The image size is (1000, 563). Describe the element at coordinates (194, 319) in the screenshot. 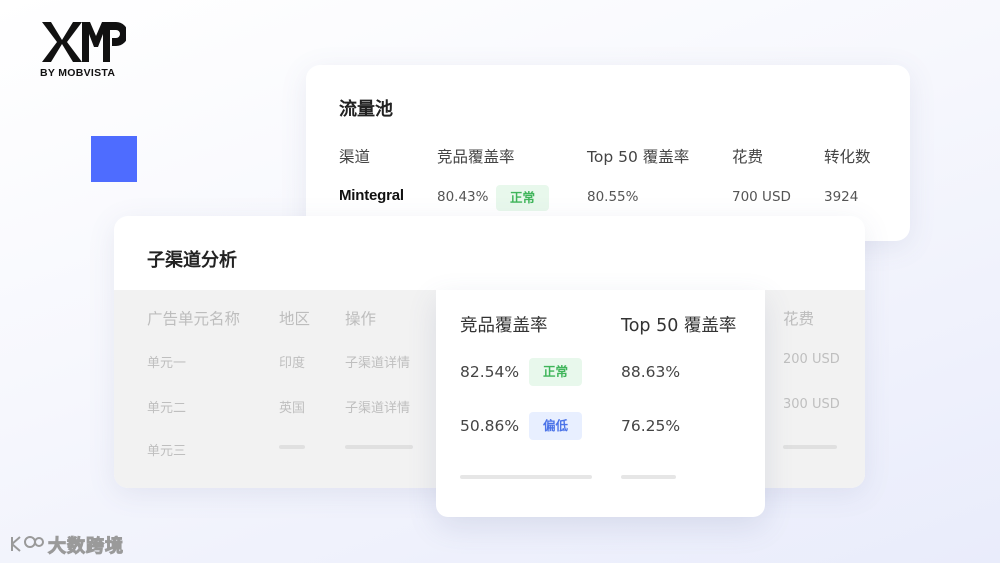

I see `column-header-ad-unit-name: 广告单元名称` at that location.